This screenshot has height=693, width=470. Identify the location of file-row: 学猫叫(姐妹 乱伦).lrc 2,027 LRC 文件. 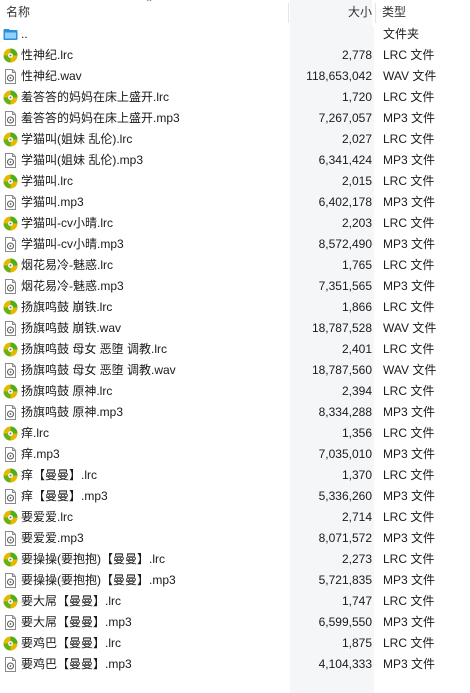
(235, 139).